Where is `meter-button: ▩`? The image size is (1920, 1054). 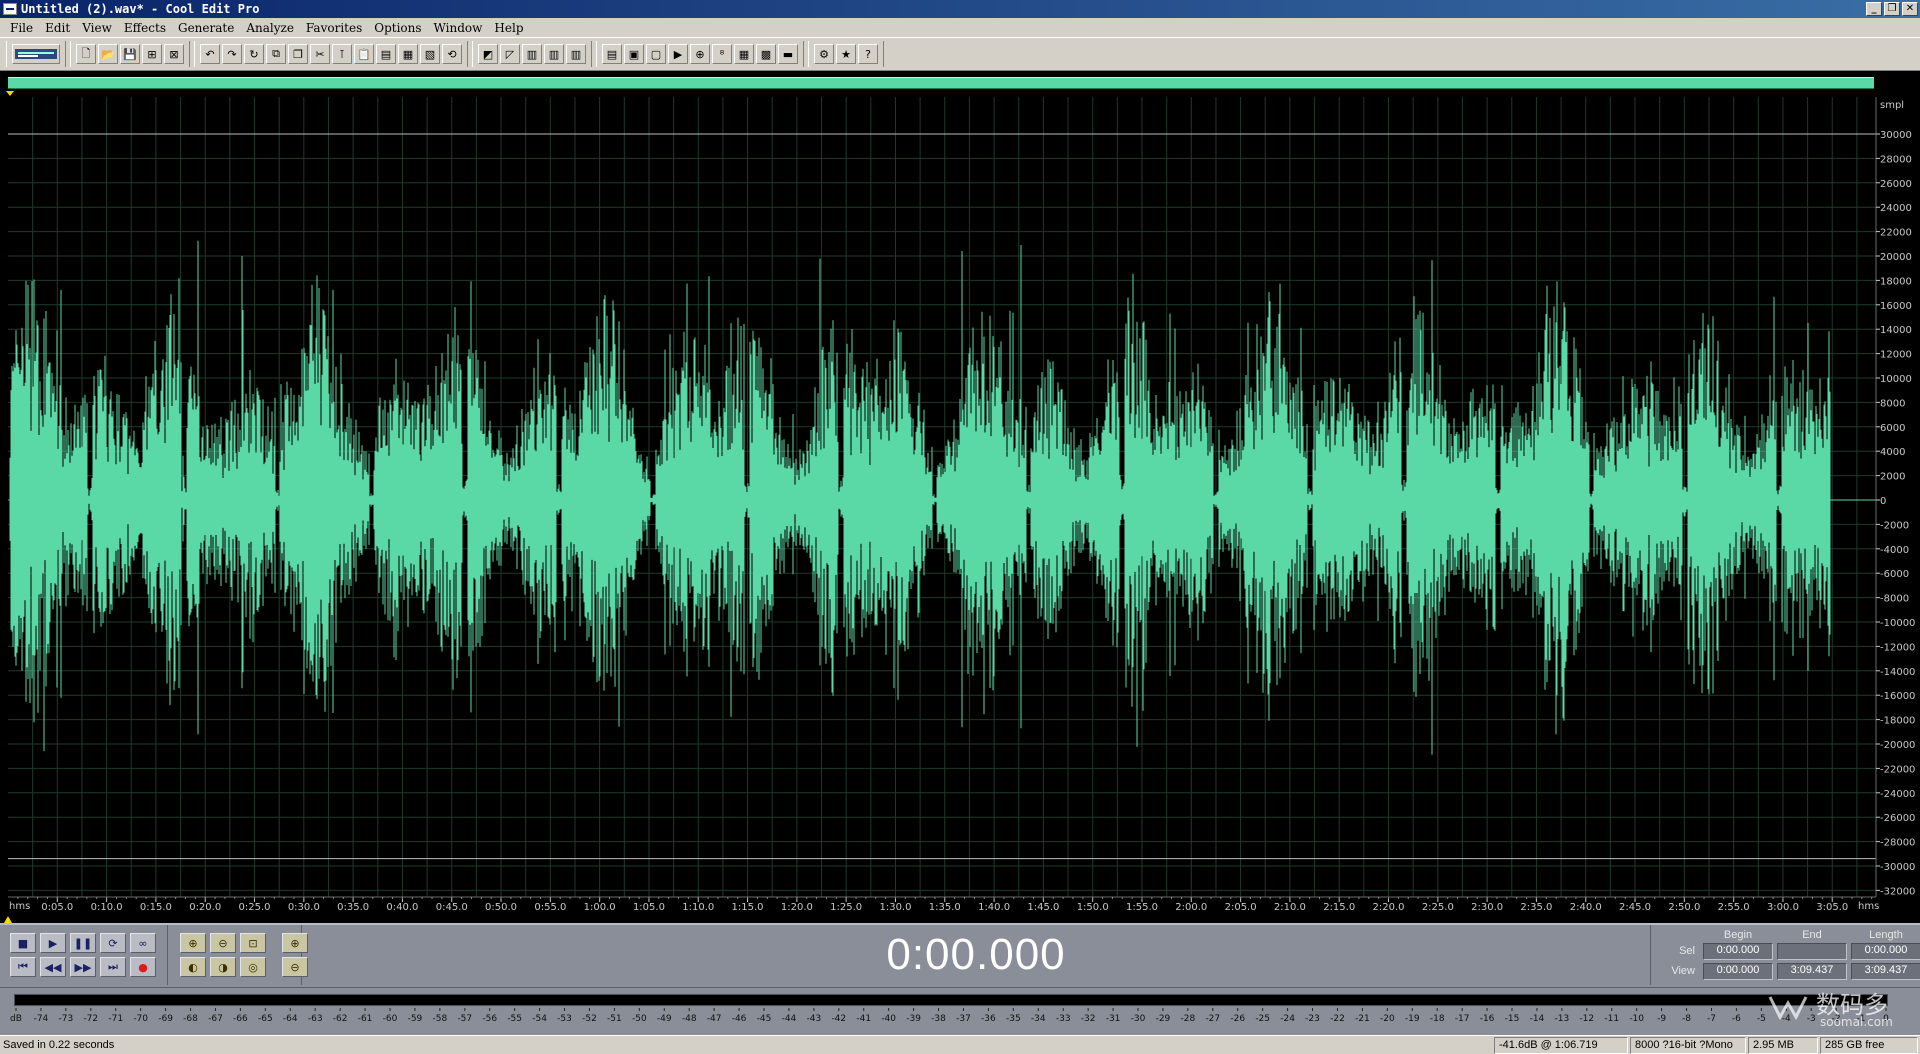 meter-button: ▩ is located at coordinates (766, 54).